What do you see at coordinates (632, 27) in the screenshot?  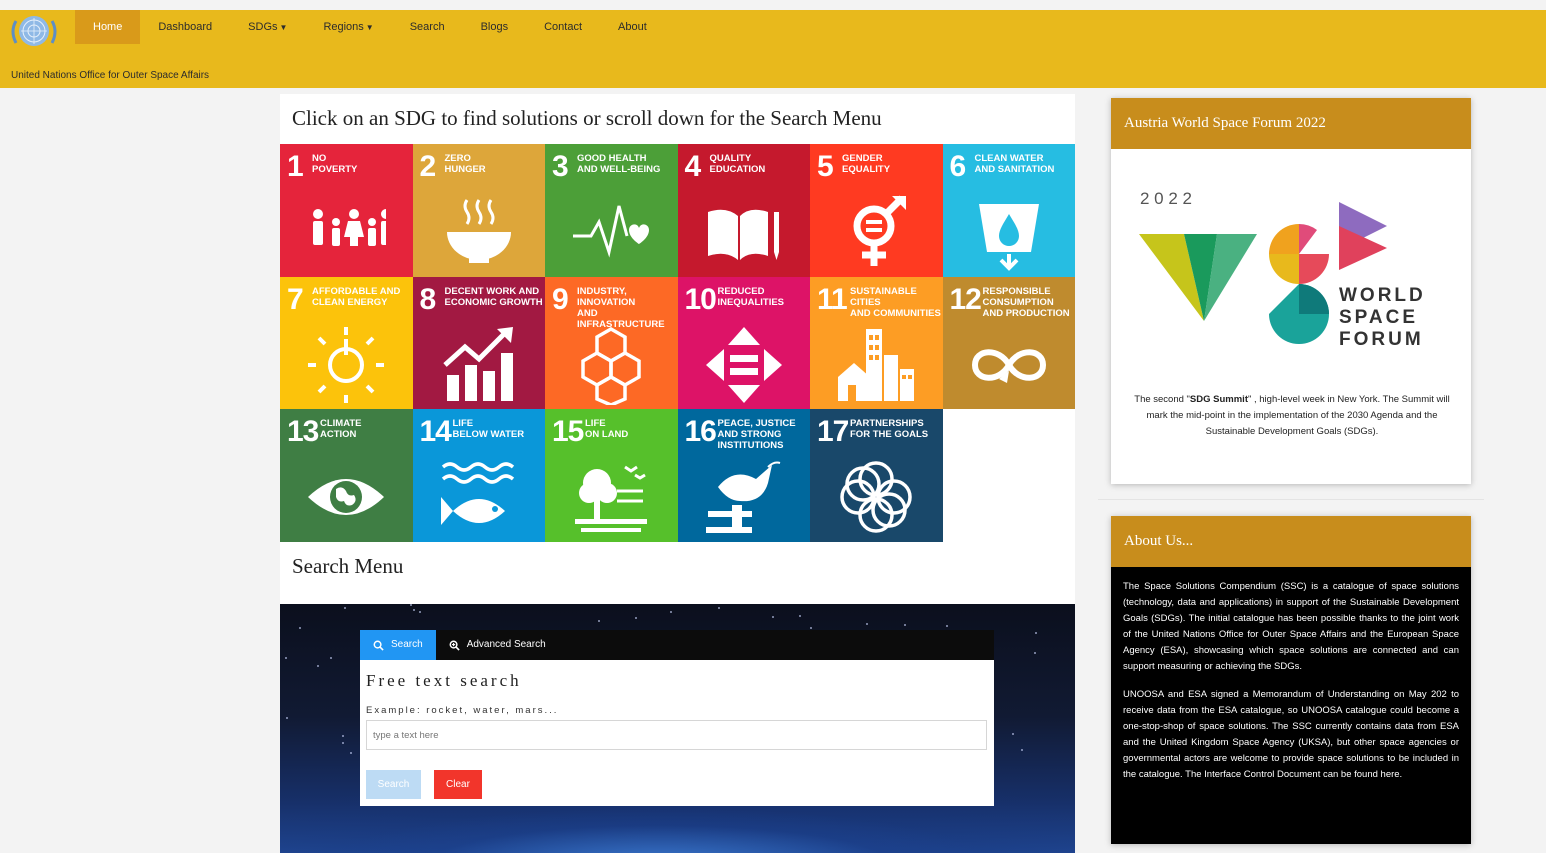 I see `nav-about: About` at bounding box center [632, 27].